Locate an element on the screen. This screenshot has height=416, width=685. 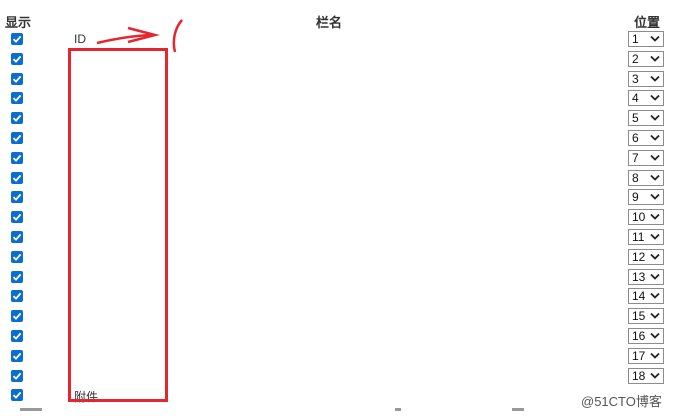
position-select: 9 is located at coordinates (646, 197).